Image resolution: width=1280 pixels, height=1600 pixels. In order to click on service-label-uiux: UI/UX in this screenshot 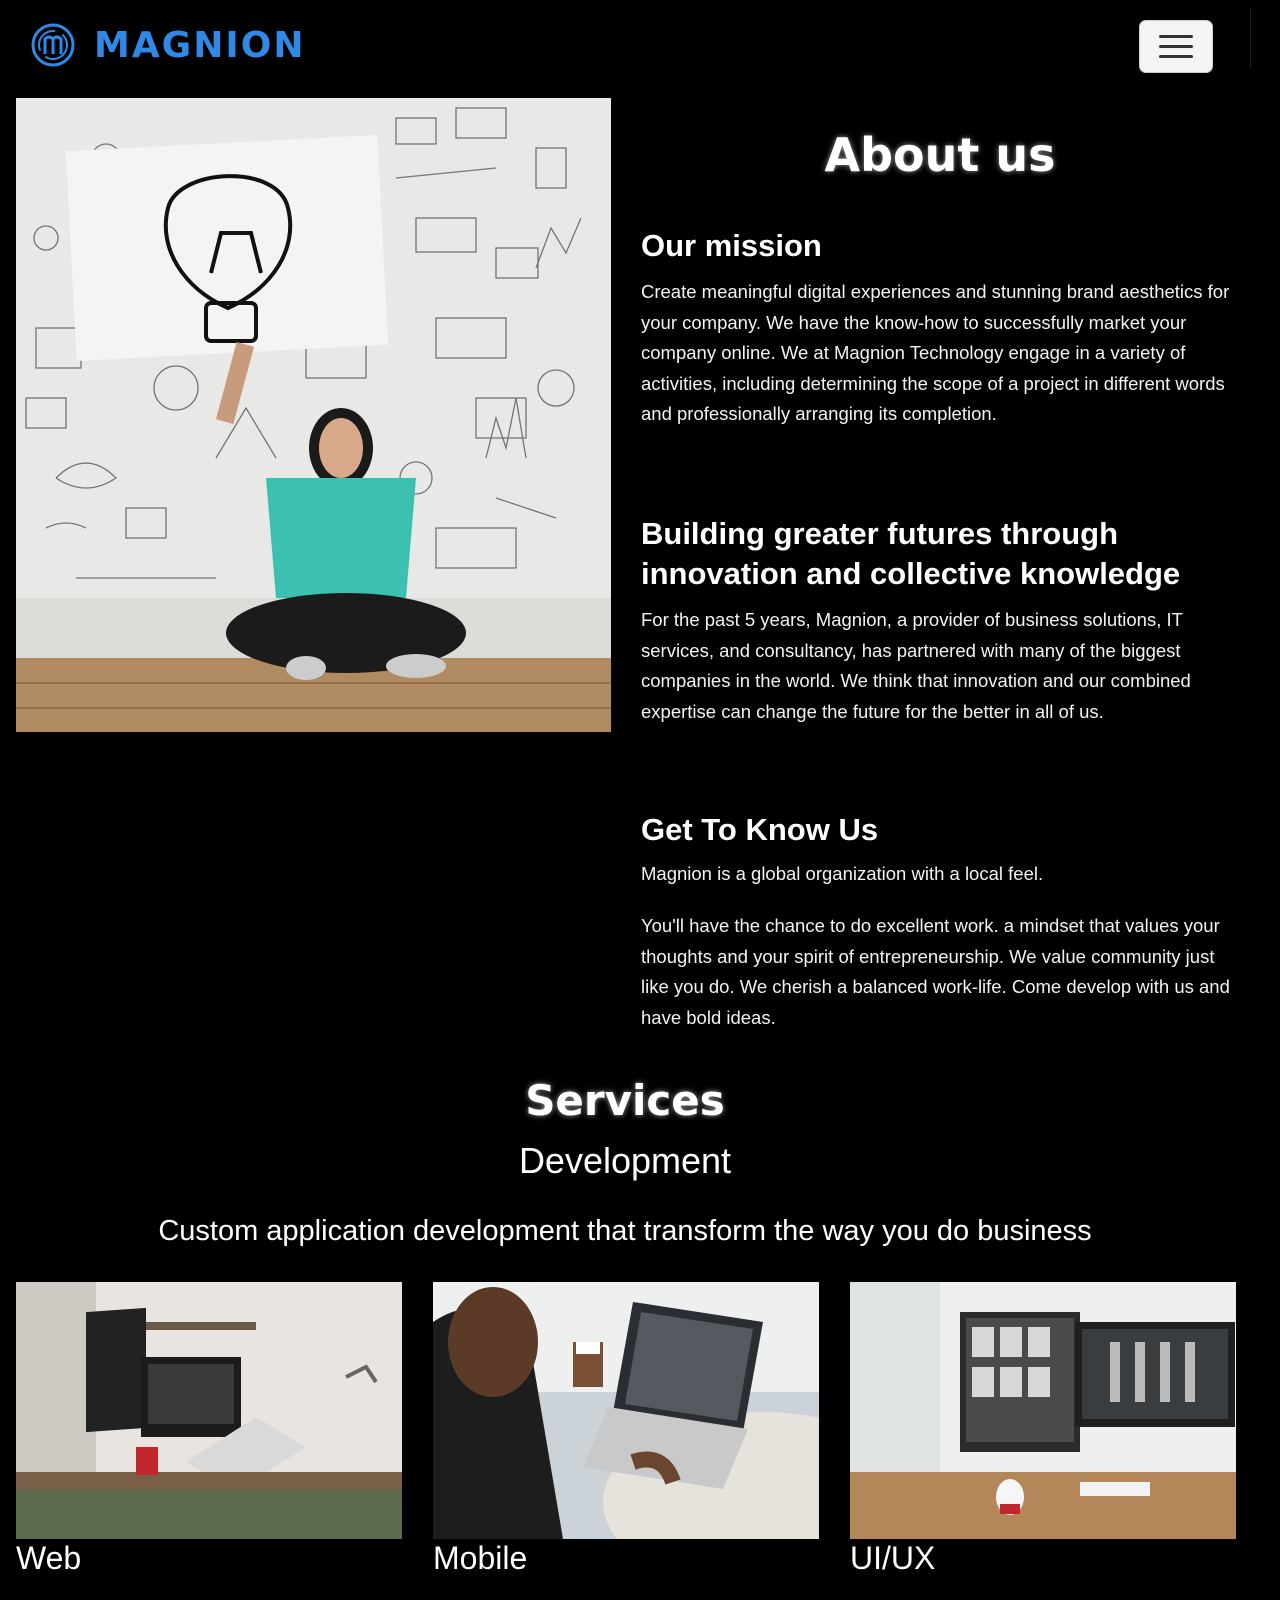, I will do `click(893, 1558)`.